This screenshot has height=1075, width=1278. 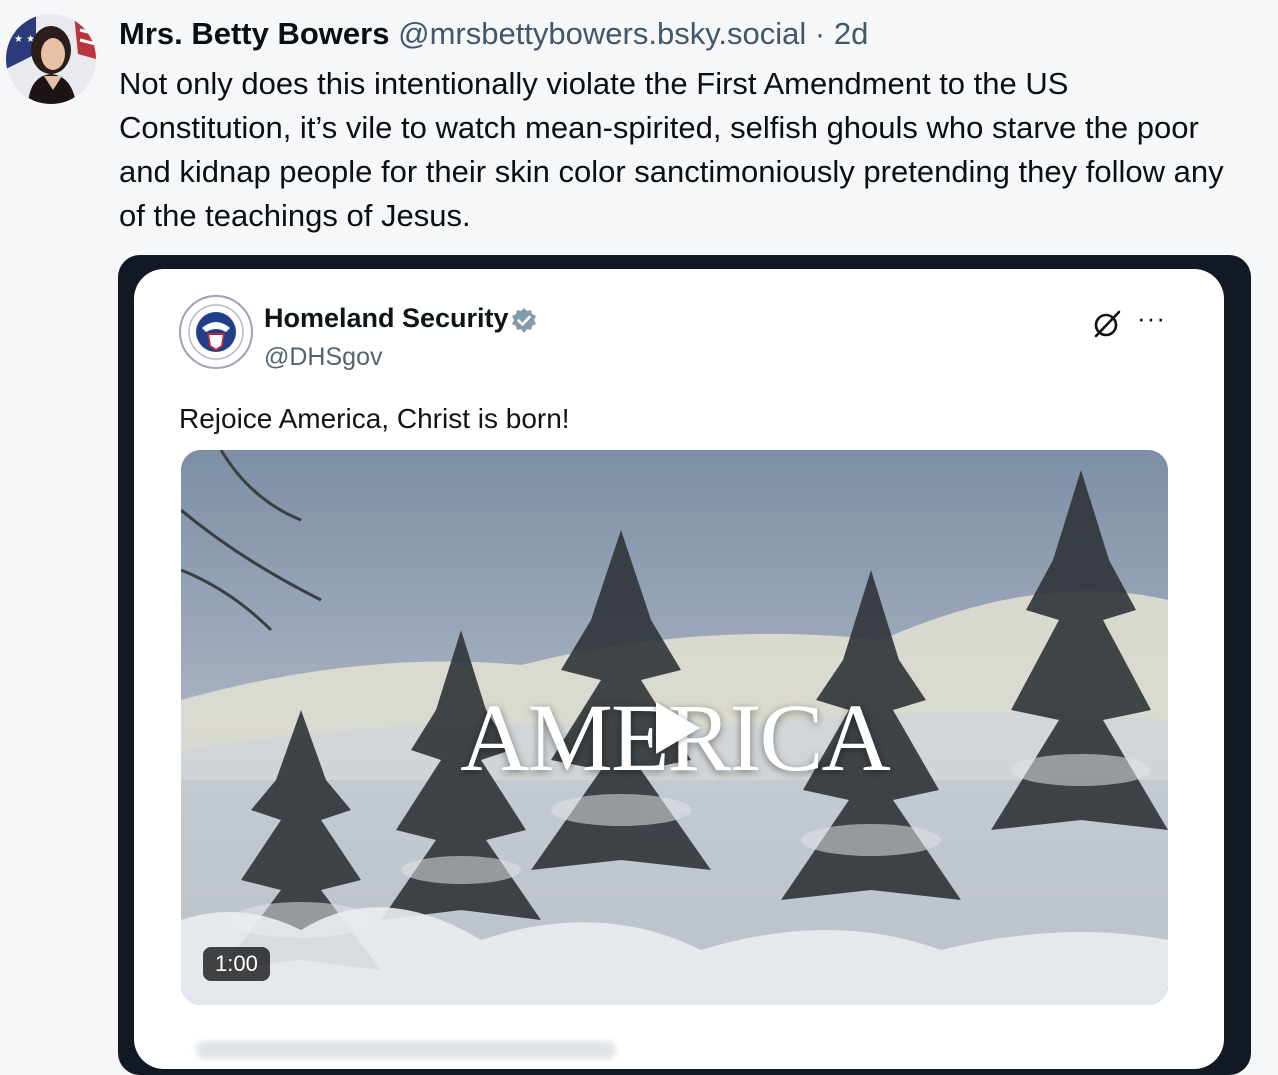 What do you see at coordinates (851, 33) in the screenshot?
I see `post-age: 2d` at bounding box center [851, 33].